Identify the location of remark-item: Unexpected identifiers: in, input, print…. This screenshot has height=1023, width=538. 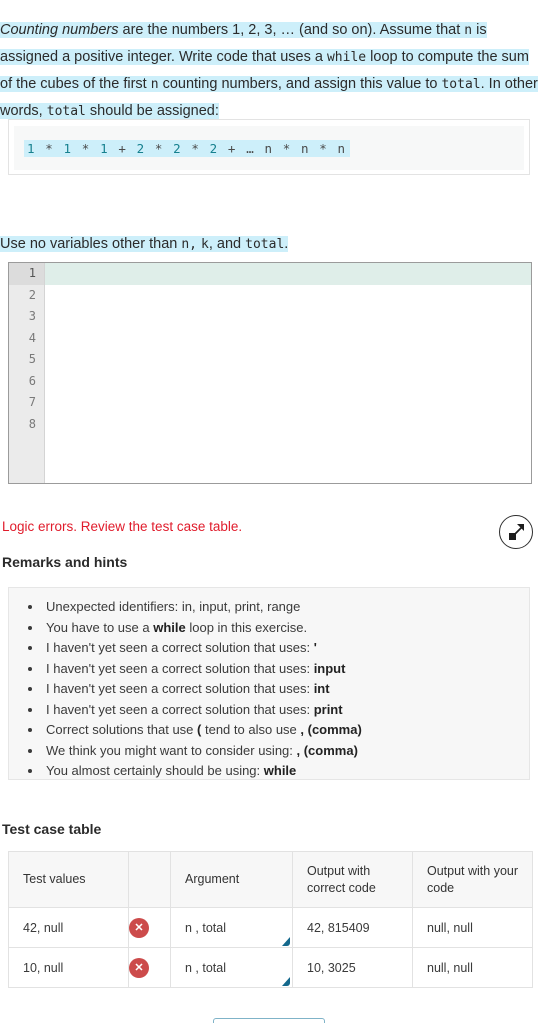
(286, 607).